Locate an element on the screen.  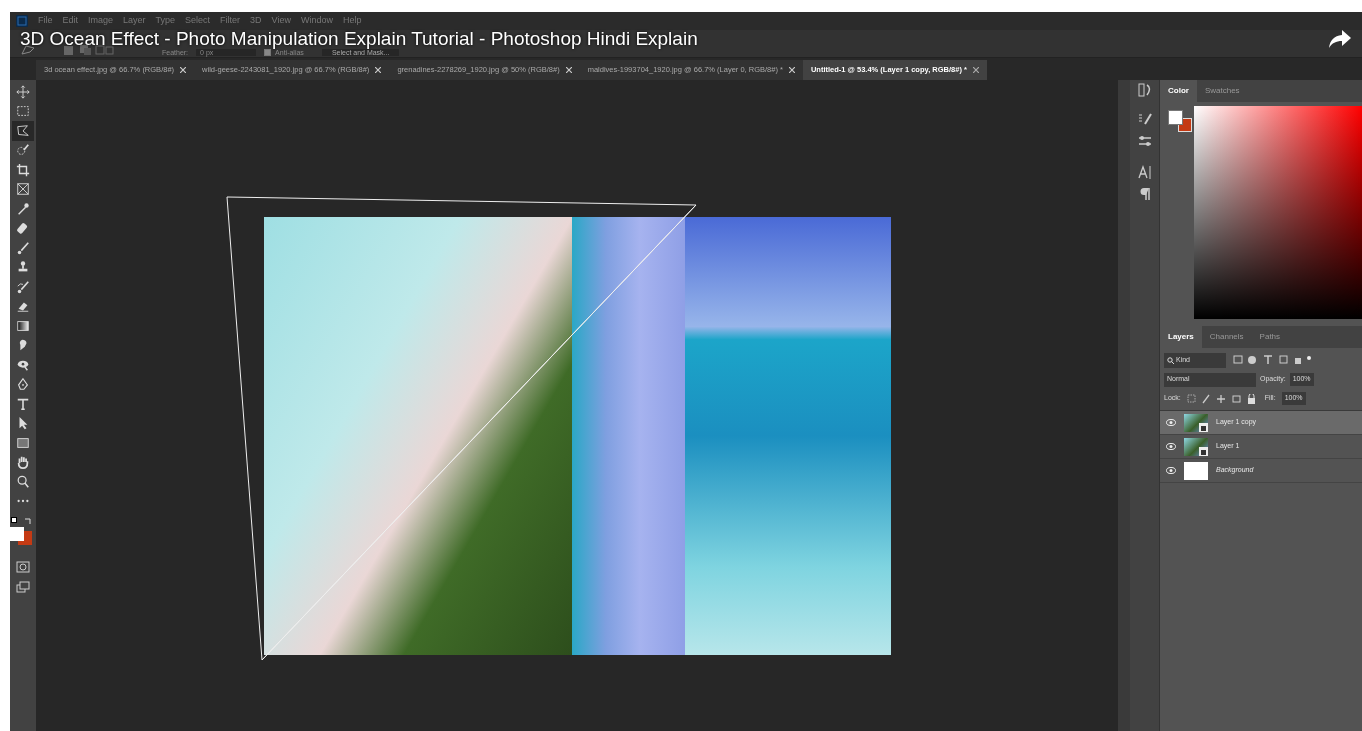
adjustments-icon is located at coordinates (1144, 141).